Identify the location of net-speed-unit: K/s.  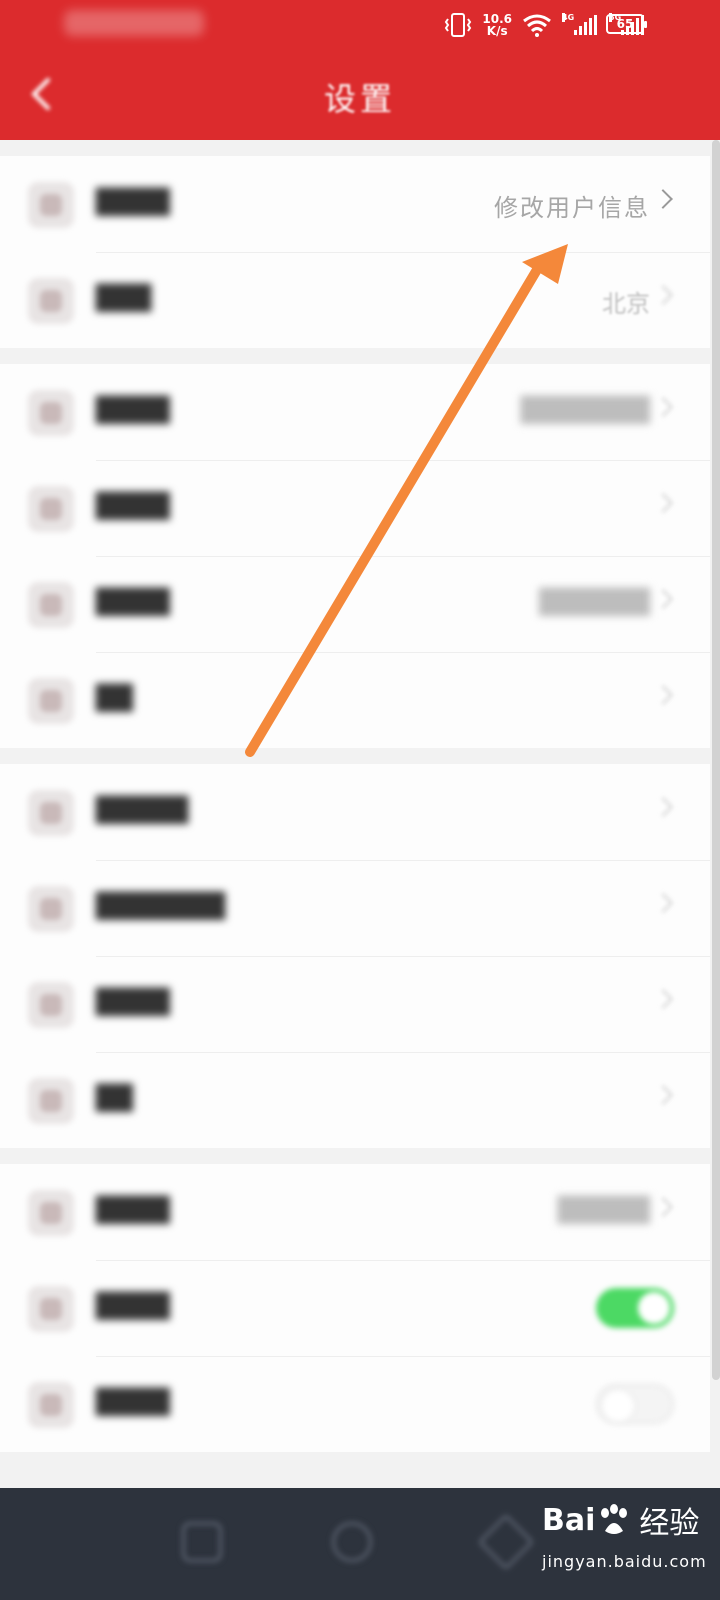
(497, 31).